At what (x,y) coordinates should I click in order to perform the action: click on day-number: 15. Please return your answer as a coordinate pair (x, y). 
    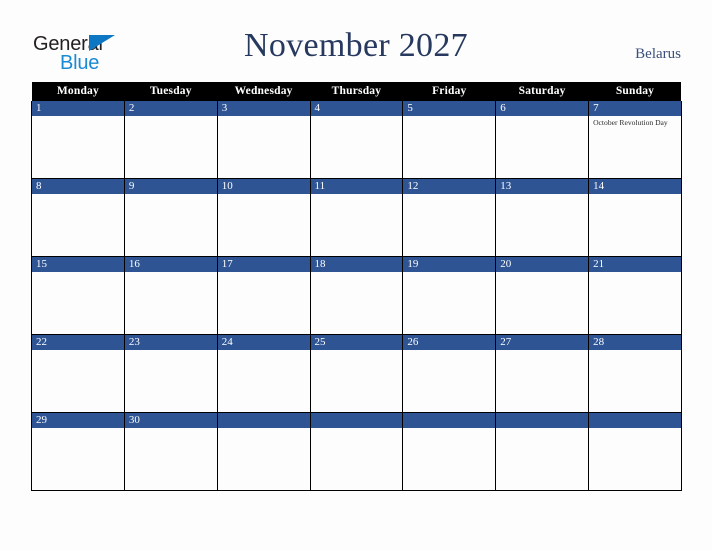
    Looking at the image, I should click on (78, 264).